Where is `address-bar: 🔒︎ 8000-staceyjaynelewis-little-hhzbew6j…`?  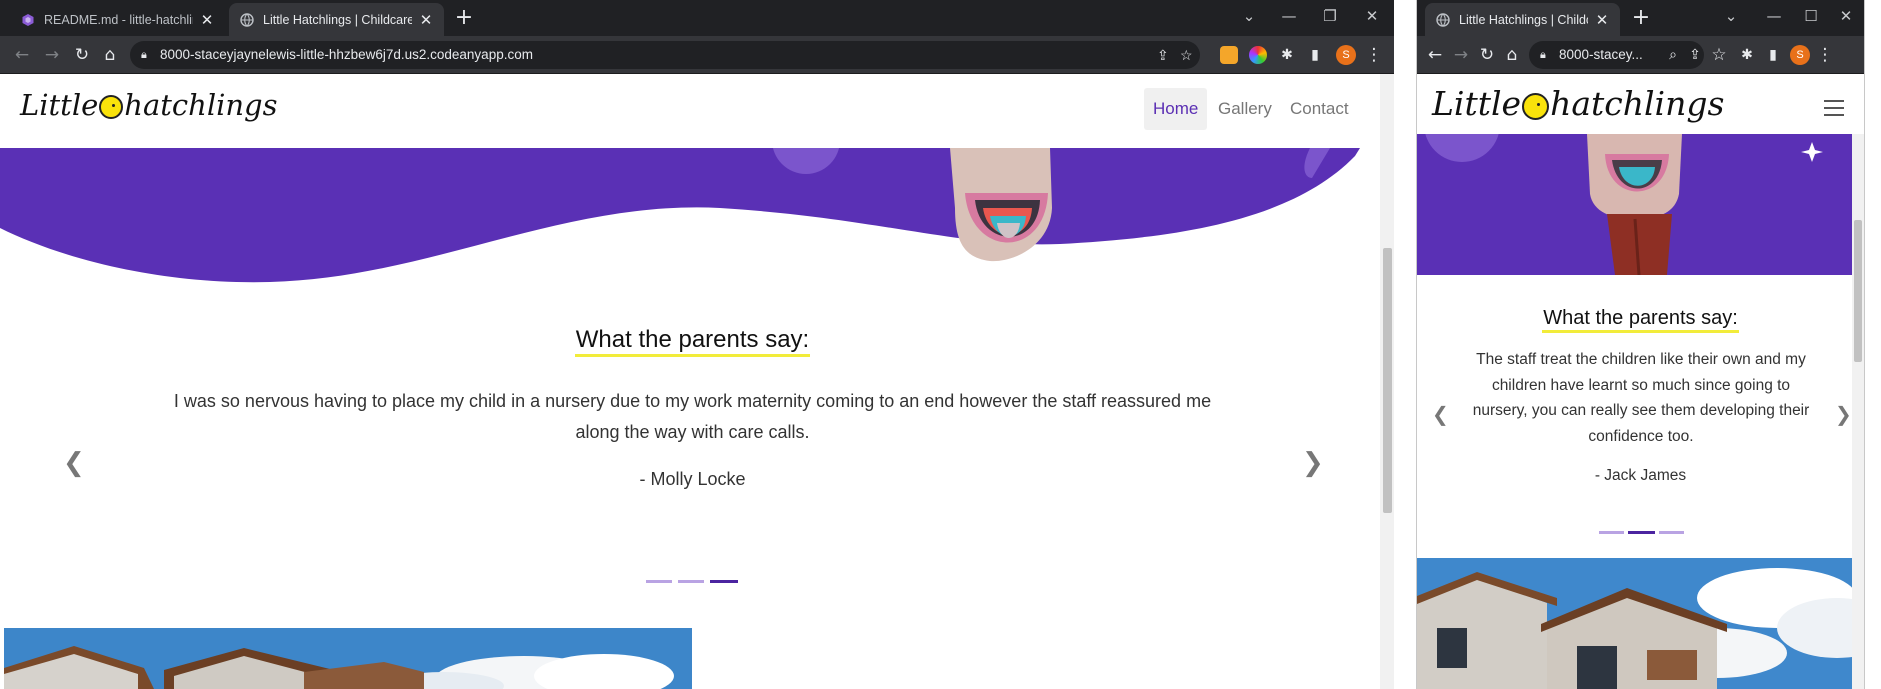 address-bar: 🔒︎ 8000-staceyjaynelewis-little-hhzbew6j… is located at coordinates (665, 55).